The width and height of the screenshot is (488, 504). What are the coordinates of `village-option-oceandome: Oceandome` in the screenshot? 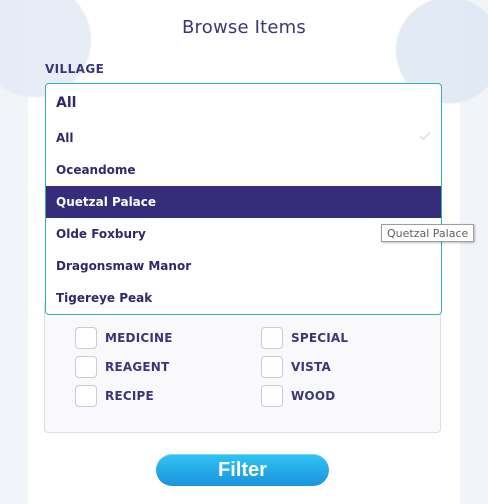 It's located at (243, 170).